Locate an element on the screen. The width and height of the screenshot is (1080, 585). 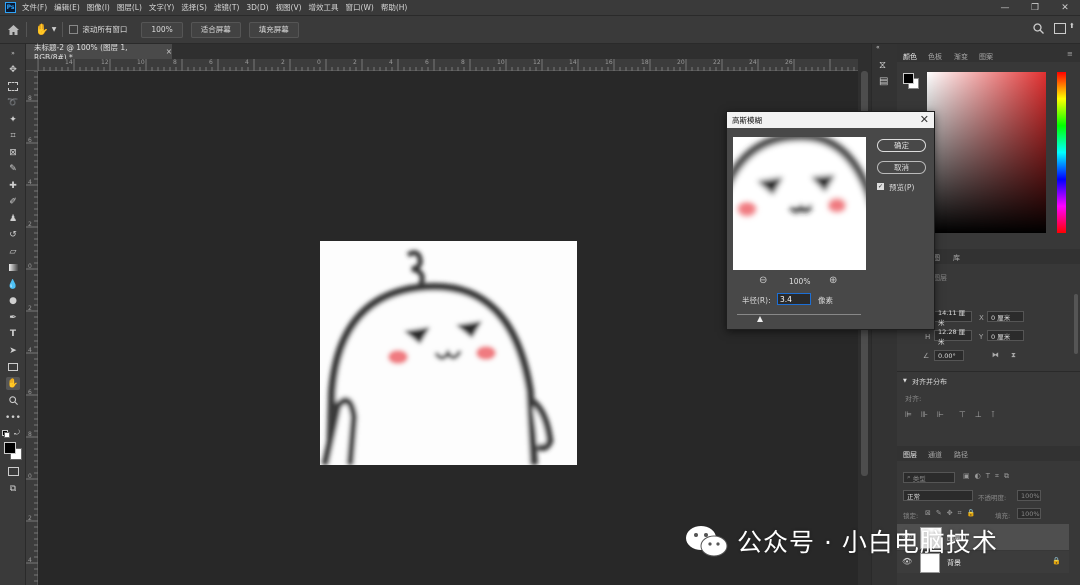
screen-mode-icon: ⧉ is located at coordinates (13, 488).